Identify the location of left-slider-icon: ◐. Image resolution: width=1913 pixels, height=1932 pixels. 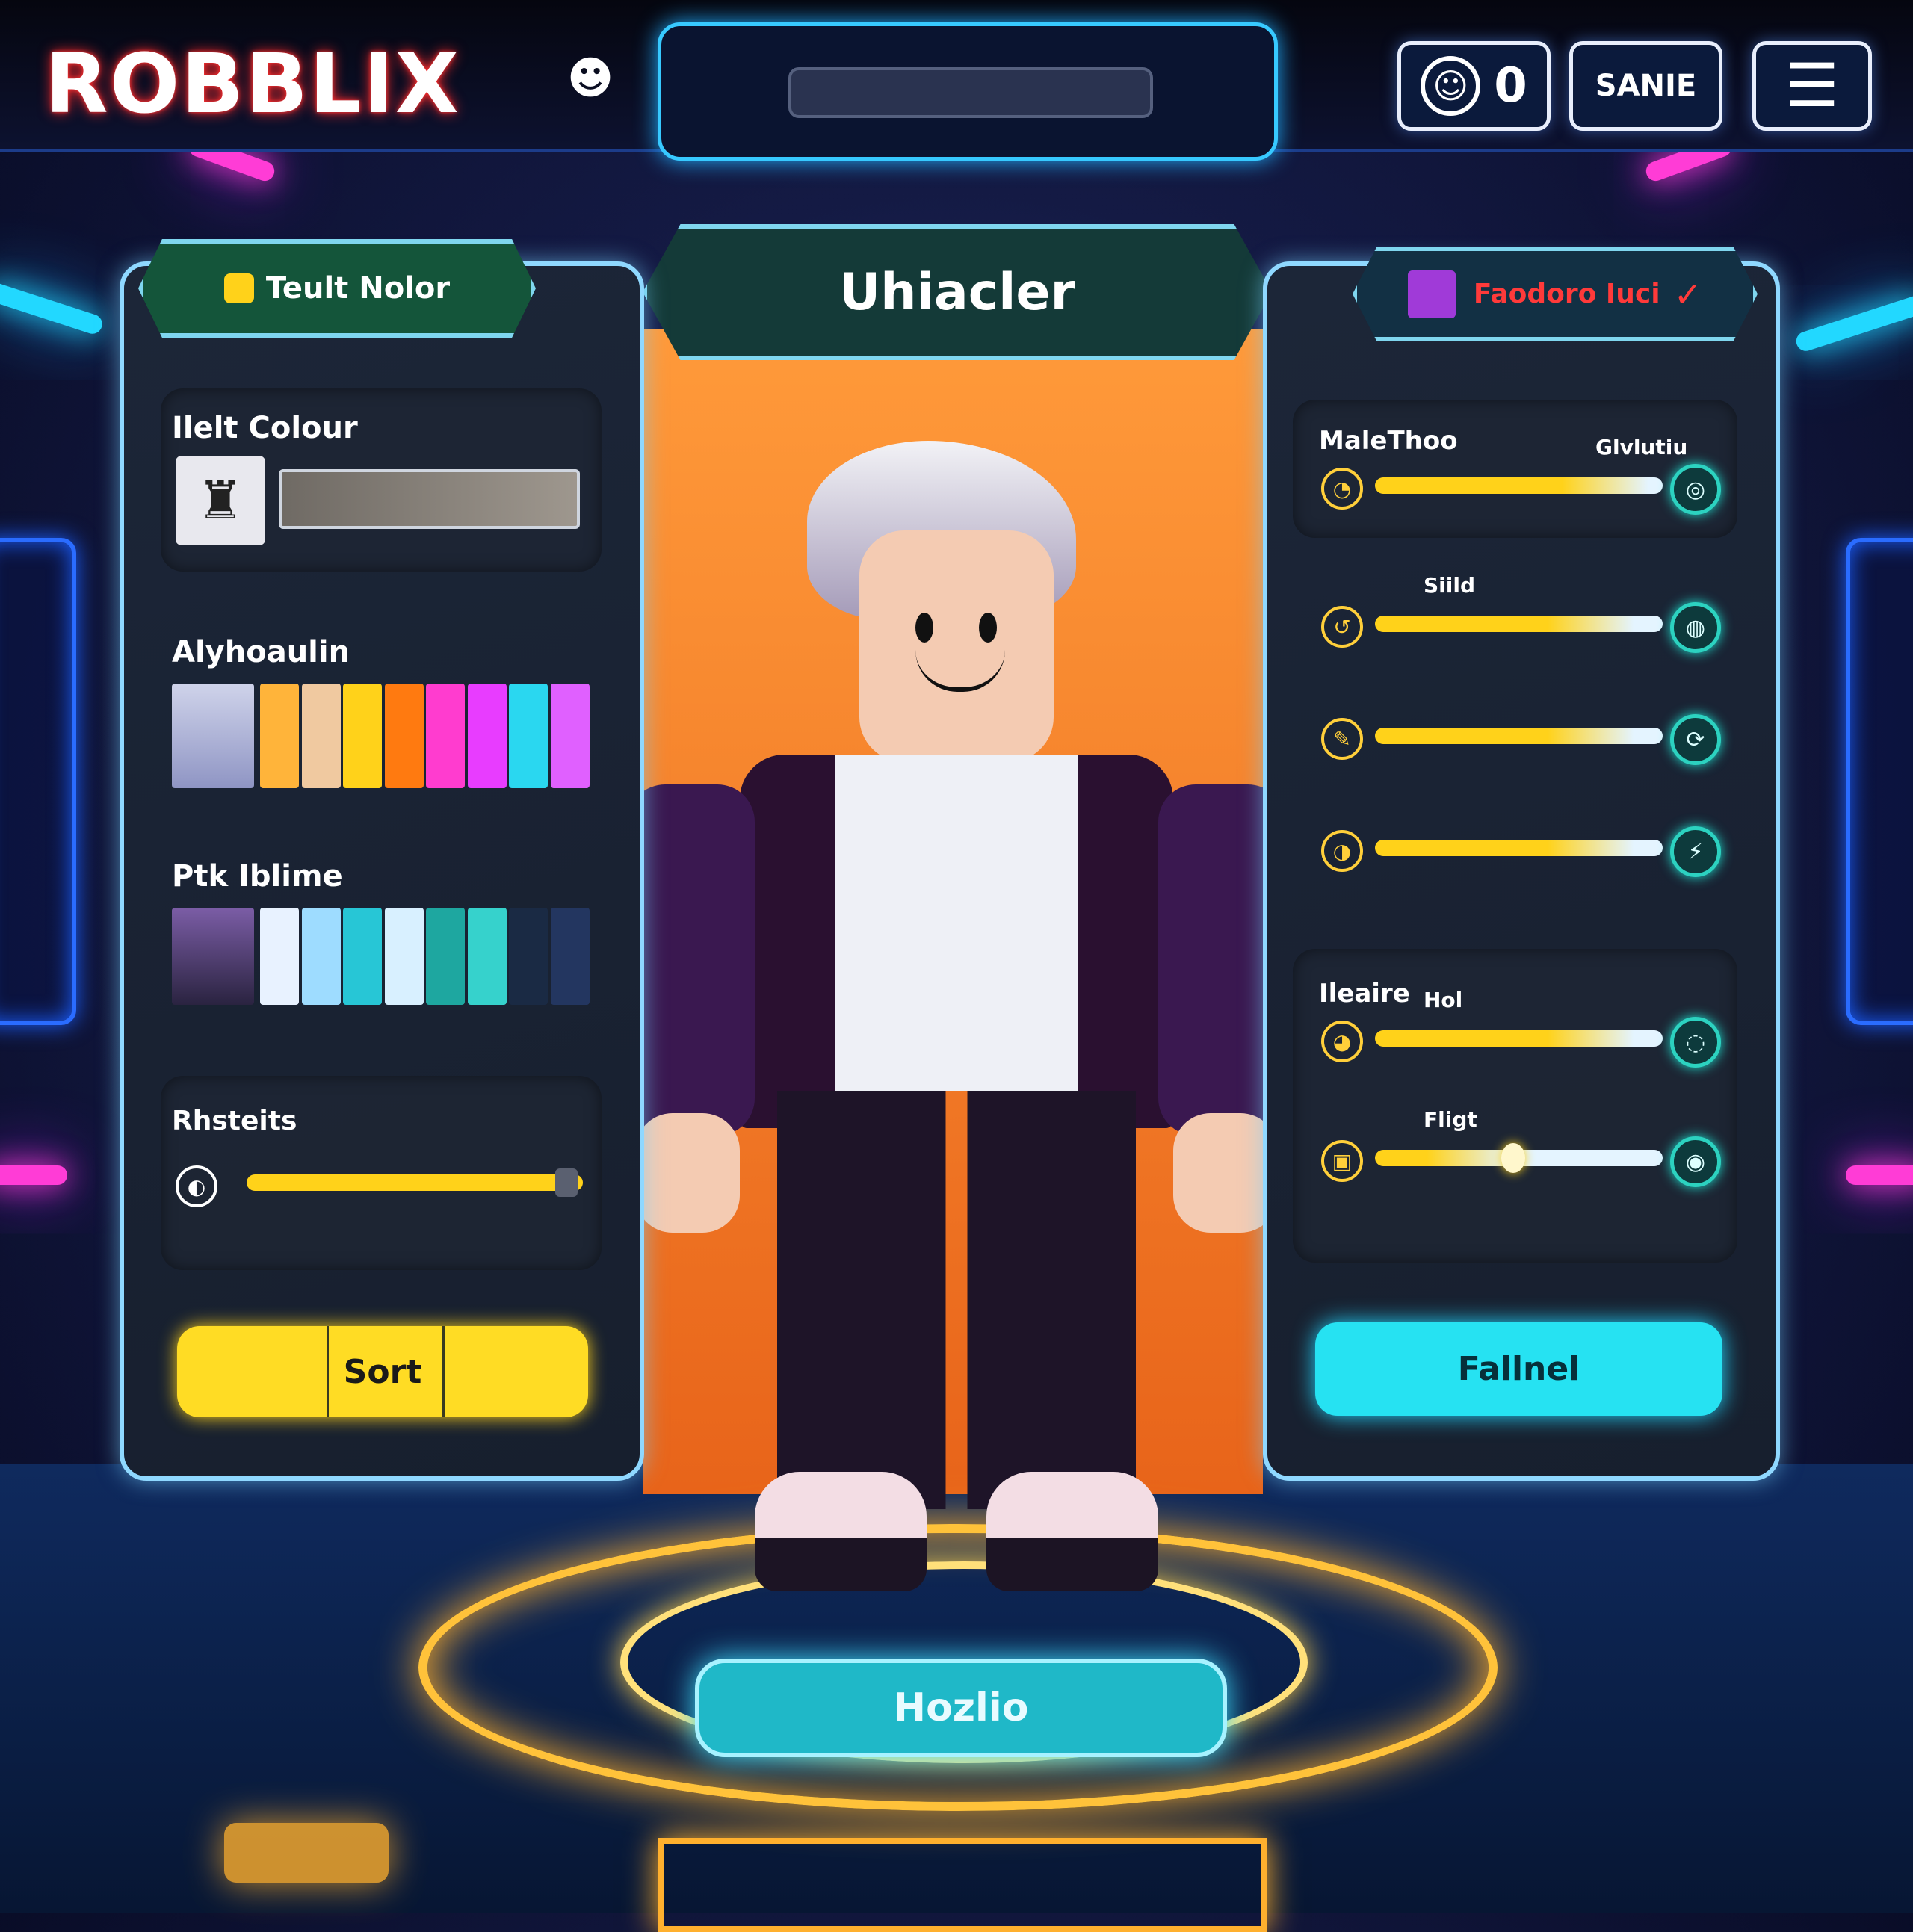
(196, 1186).